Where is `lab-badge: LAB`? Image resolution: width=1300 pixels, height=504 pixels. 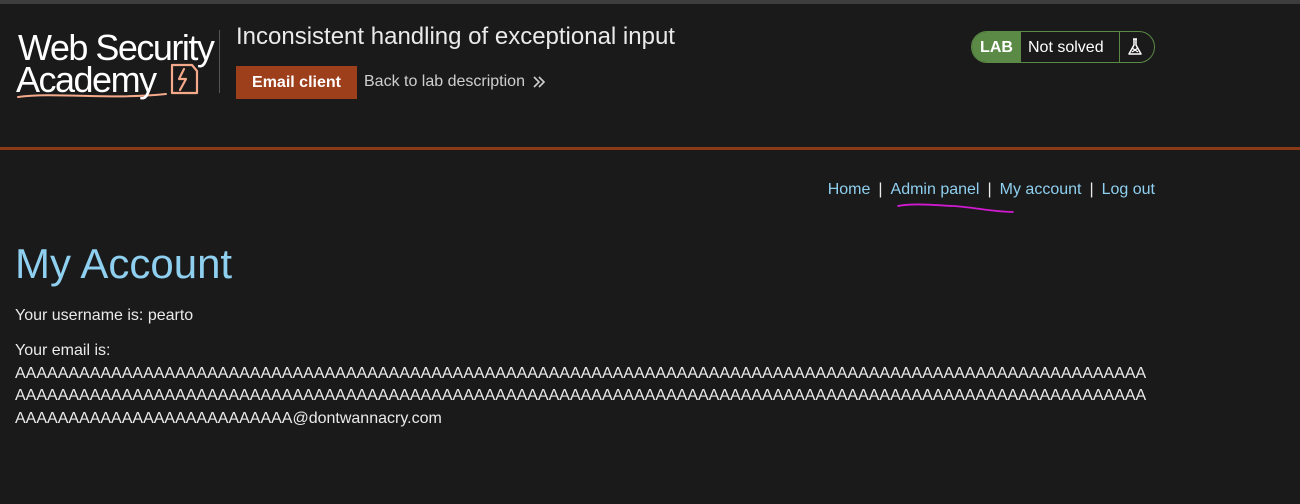 lab-badge: LAB is located at coordinates (996, 47).